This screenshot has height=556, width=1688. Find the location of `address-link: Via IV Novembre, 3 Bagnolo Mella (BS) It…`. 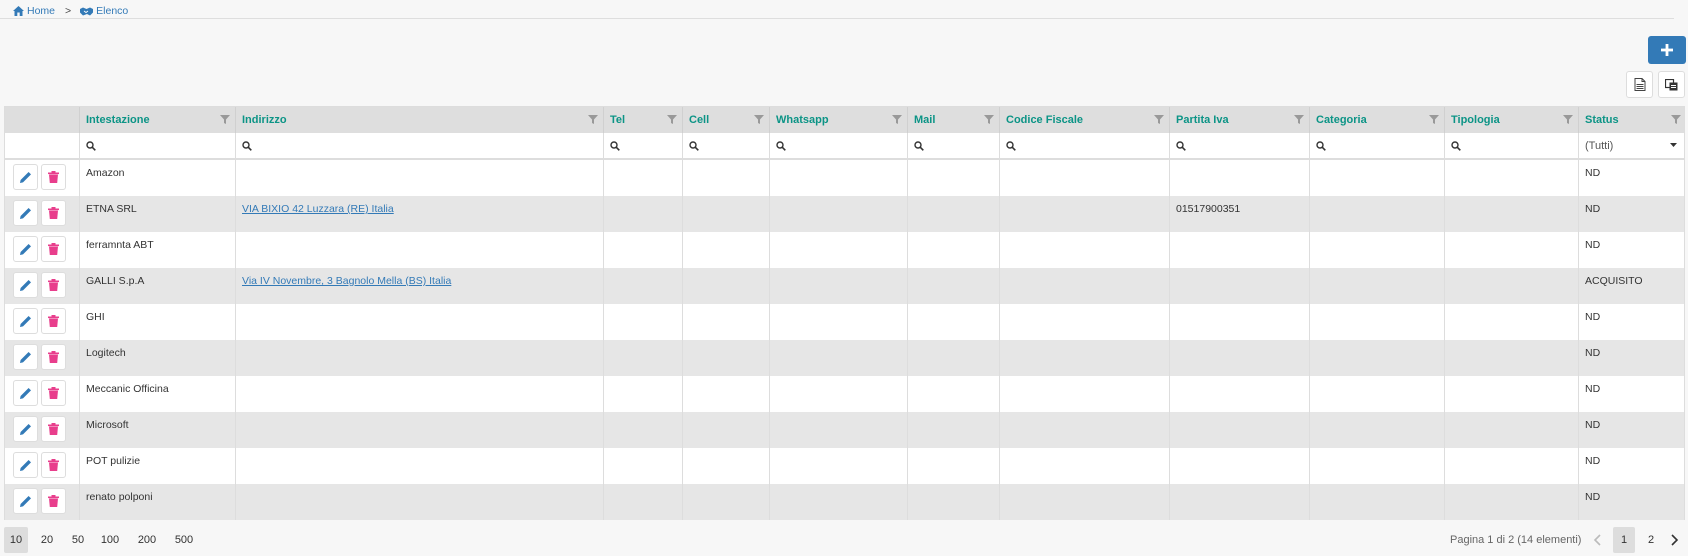

address-link: Via IV Novembre, 3 Bagnolo Mella (BS) It… is located at coordinates (346, 281).